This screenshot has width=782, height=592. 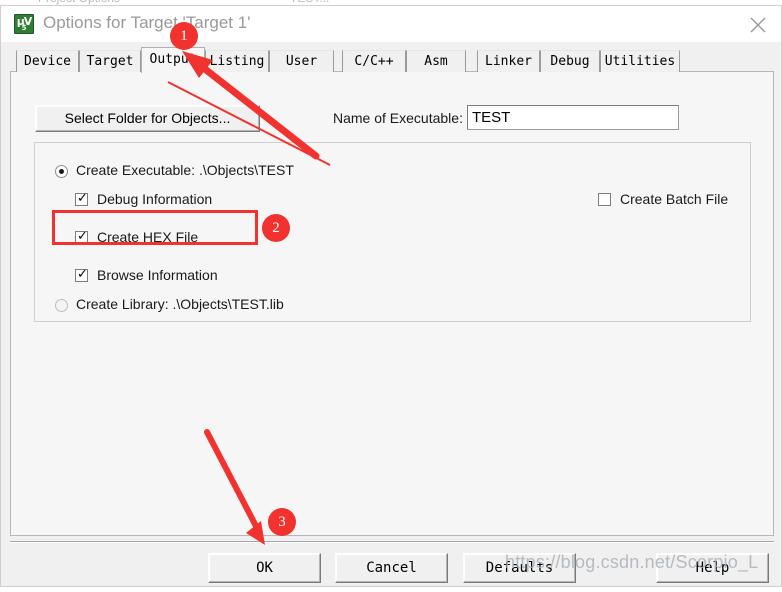 I want to click on tab-linker: Linker, so click(x=508, y=61).